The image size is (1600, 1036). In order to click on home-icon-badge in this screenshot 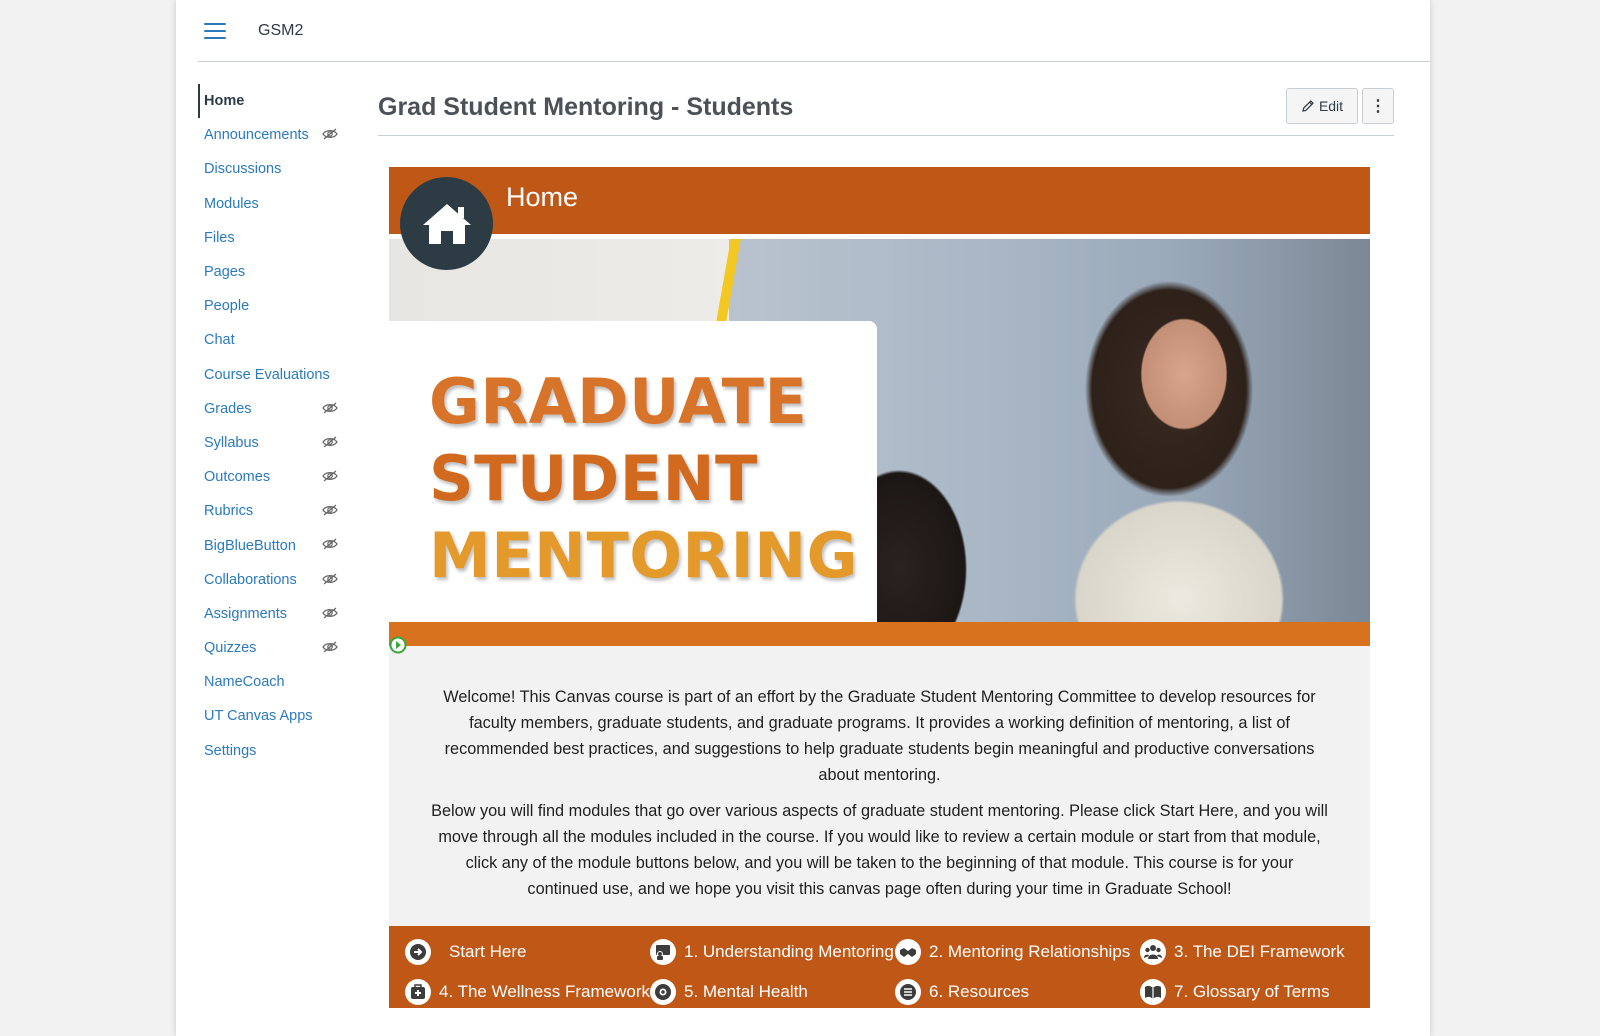, I will do `click(446, 223)`.